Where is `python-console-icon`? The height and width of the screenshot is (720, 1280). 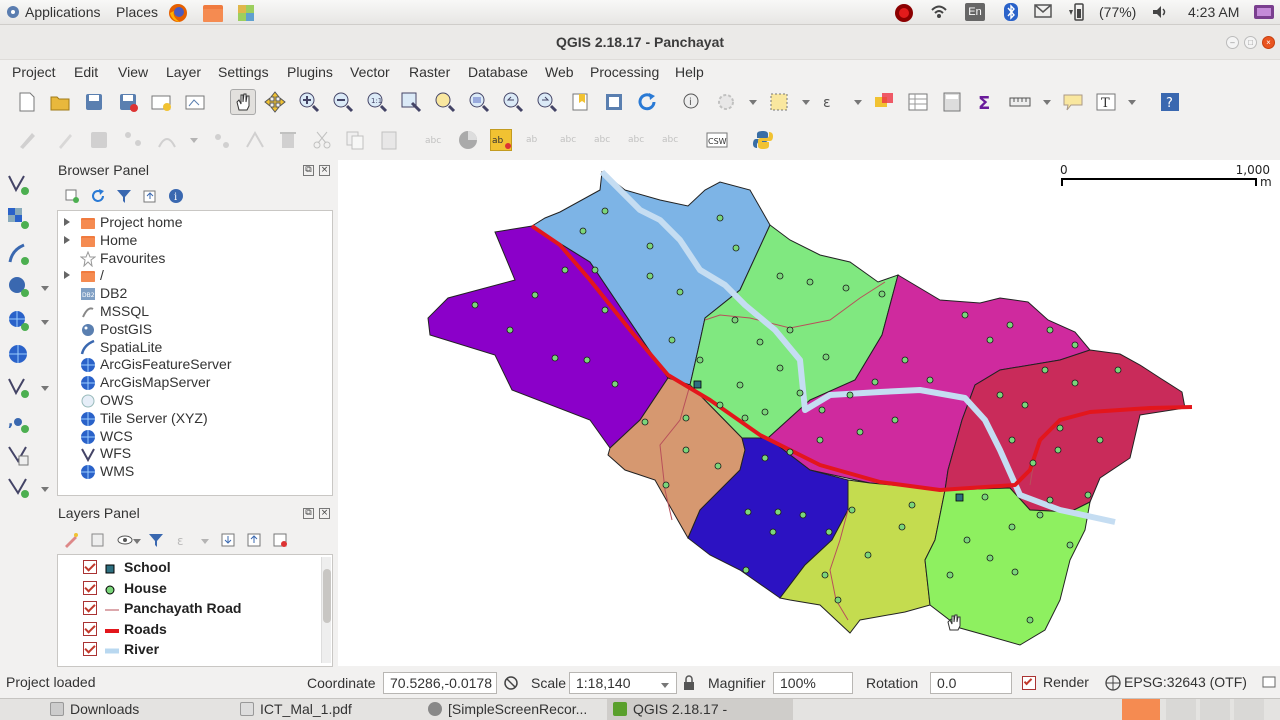 python-console-icon is located at coordinates (763, 140).